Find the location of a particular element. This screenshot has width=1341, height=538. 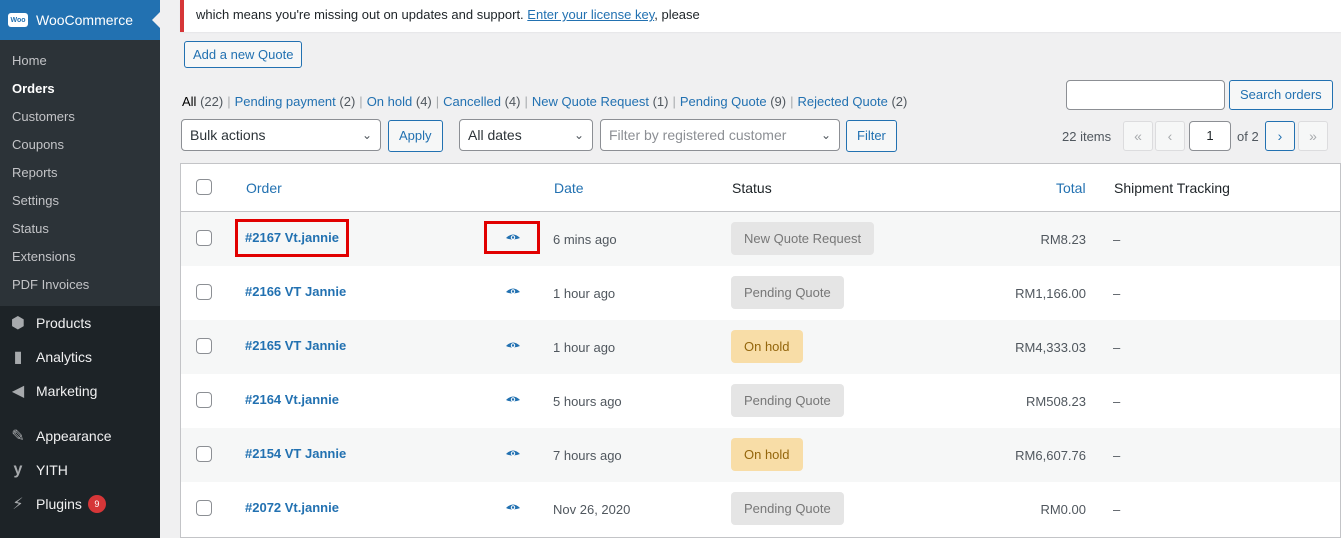

submenu-item-coupons: Coupons is located at coordinates (80, 145).